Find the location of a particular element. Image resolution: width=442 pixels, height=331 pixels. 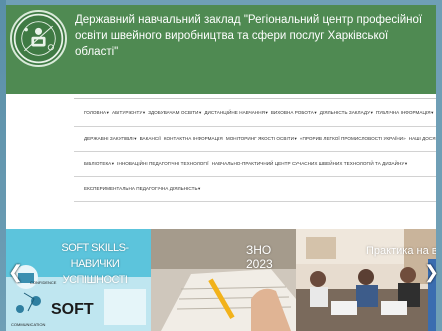

nav-item-label: ЗДОБУВАЧАМ ОСВІТИ is located at coordinates (173, 112).